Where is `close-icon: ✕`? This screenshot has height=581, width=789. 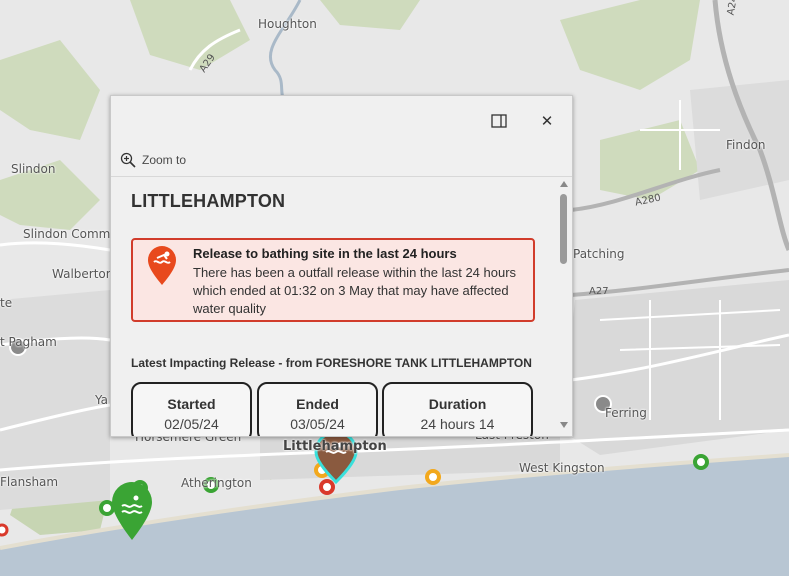
close-icon: ✕ is located at coordinates (547, 121).